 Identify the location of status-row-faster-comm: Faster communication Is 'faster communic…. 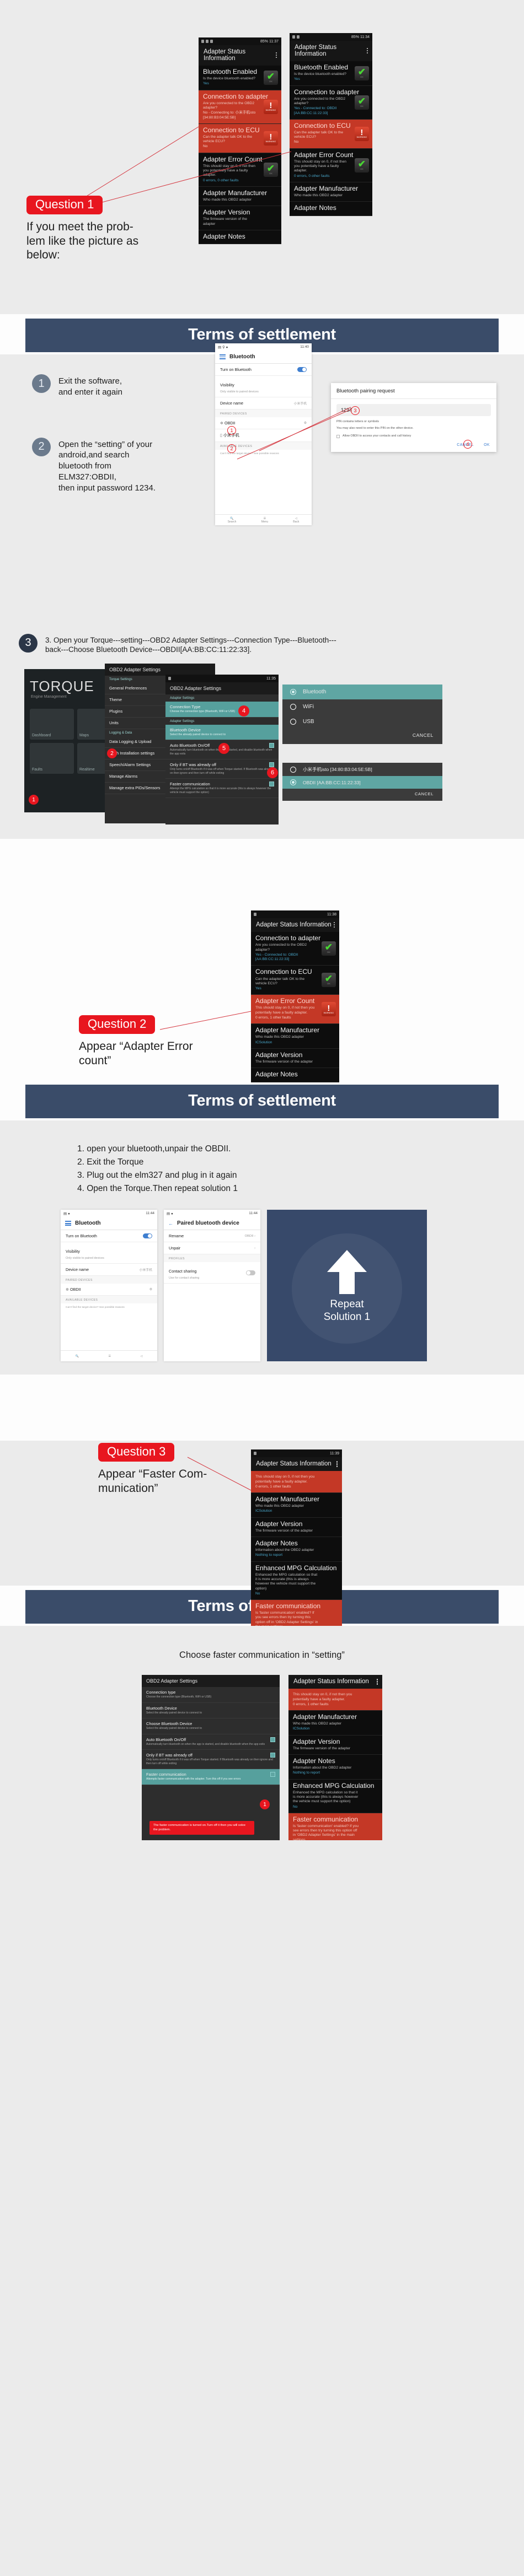
(335, 1827).